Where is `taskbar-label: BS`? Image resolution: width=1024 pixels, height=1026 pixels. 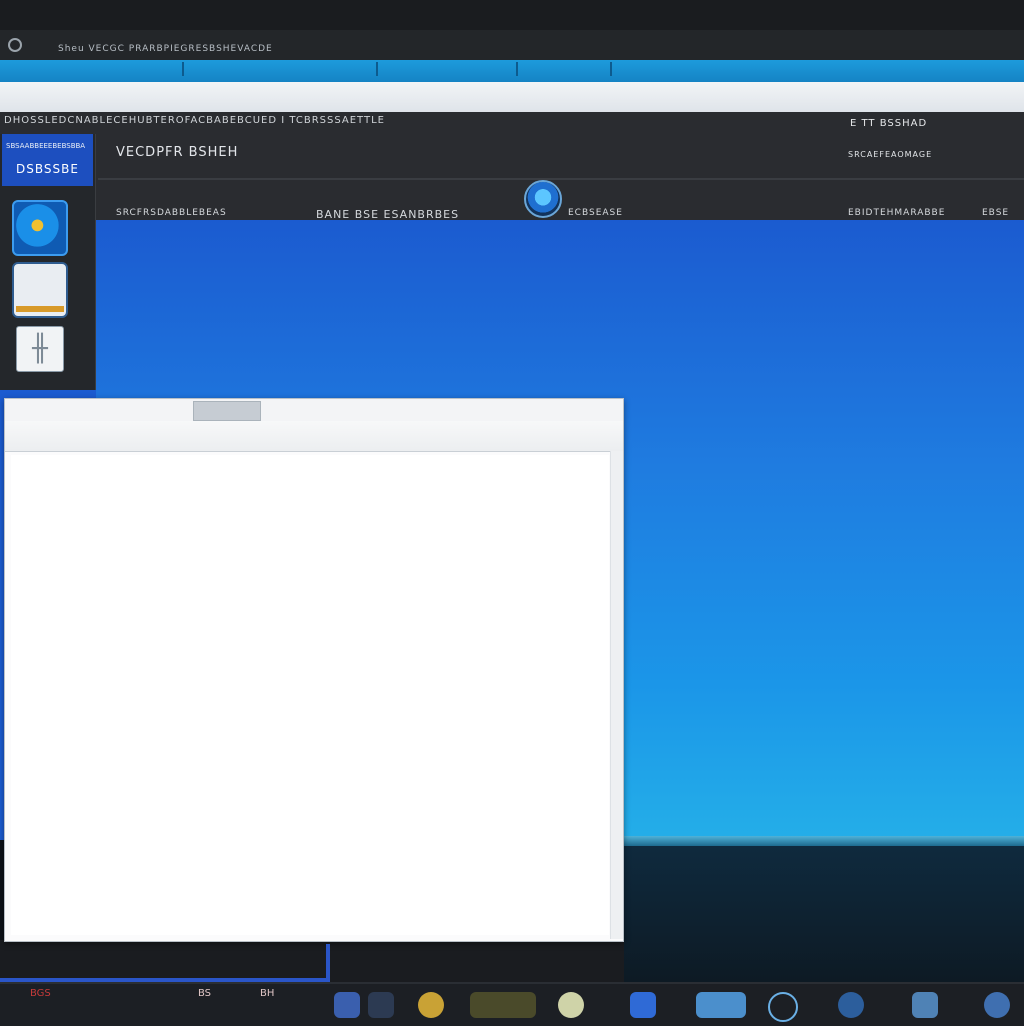
taskbar-label: BS is located at coordinates (204, 993).